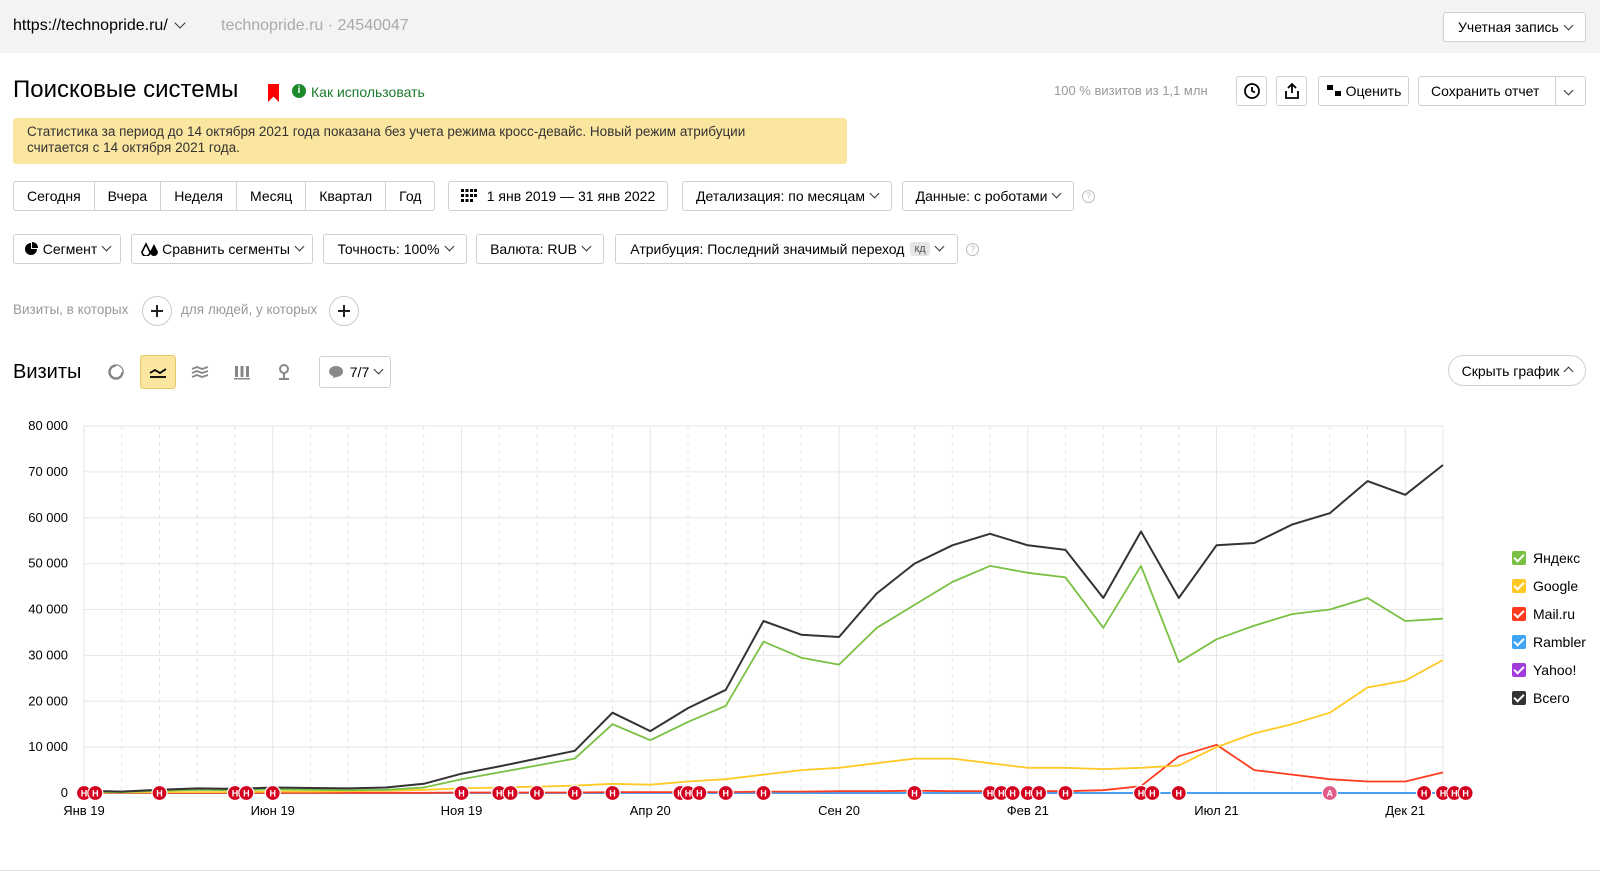 This screenshot has height=873, width=1600. What do you see at coordinates (1559, 642) in the screenshot?
I see `legend-label: Rambler` at bounding box center [1559, 642].